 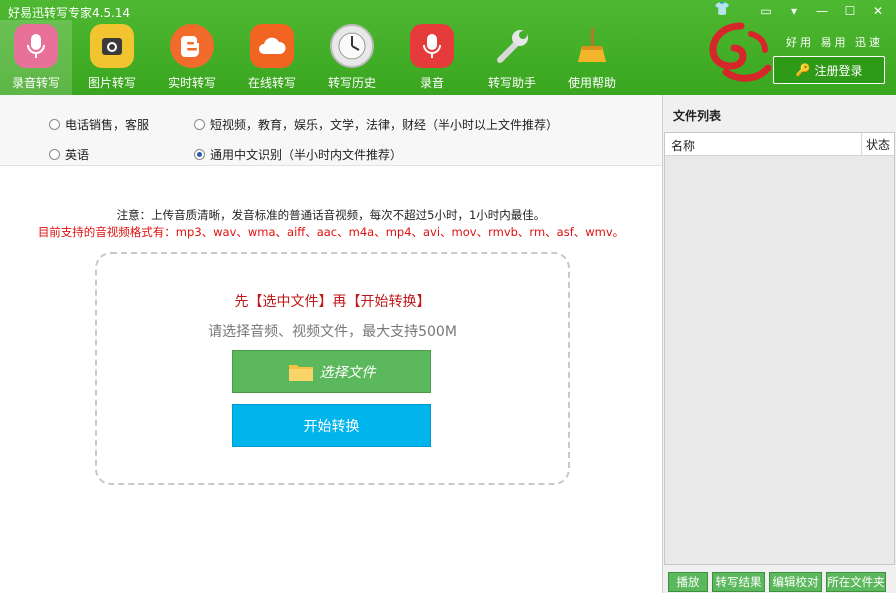 I want to click on wrench-icon, so click(x=512, y=46).